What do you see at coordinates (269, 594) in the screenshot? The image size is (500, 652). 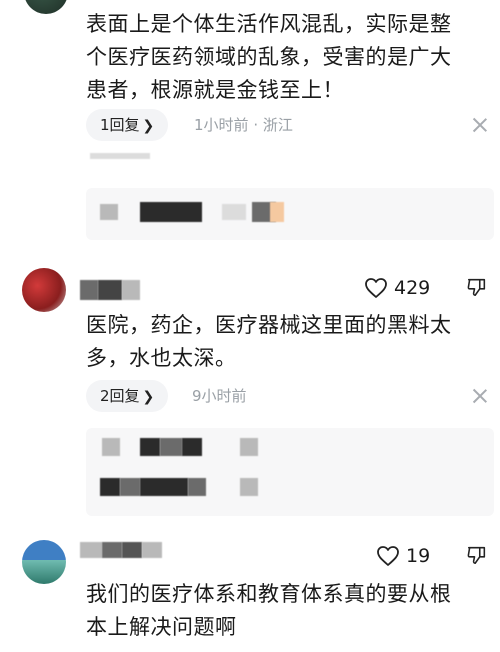 I see `comment-line: 我们的医疗体系和教育体系真的要从根` at bounding box center [269, 594].